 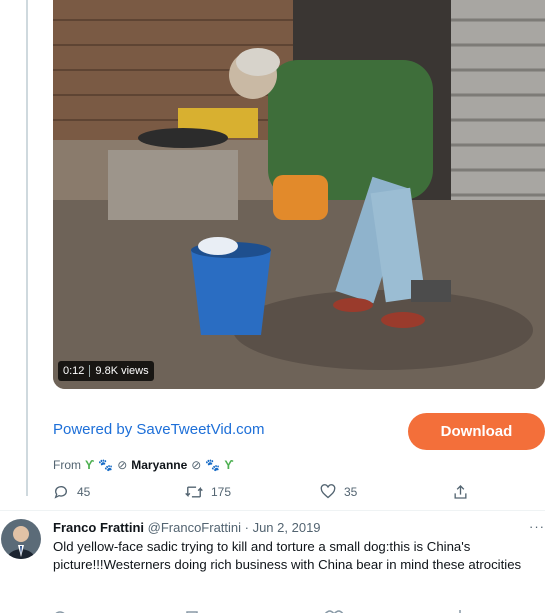 I want to click on from-line: From ϒ 🐾 ⊘ Maryanne ⊘ 🐾 ϒ, so click(x=143, y=465).